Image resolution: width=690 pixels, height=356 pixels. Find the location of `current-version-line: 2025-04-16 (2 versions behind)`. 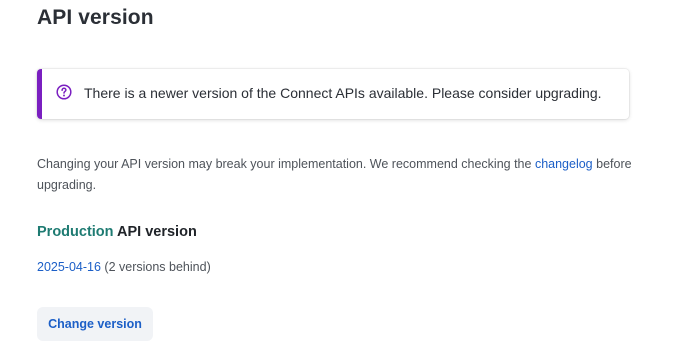

current-version-line: 2025-04-16 (2 versions behind) is located at coordinates (124, 267).